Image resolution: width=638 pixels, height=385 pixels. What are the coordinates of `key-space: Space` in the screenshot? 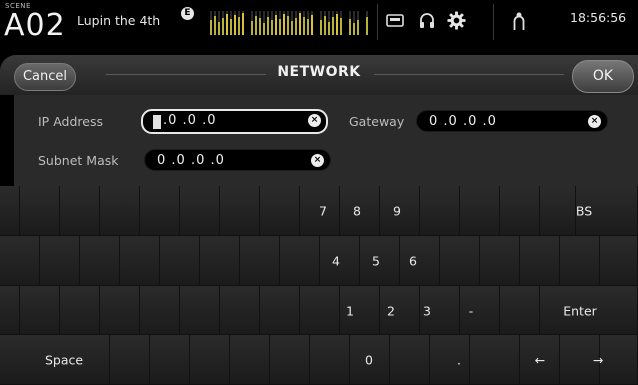 It's located at (64, 360).